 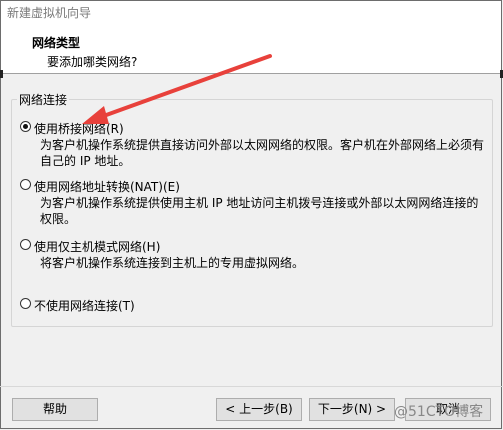 I want to click on option-label: 使用仅主机模式网络(H), so click(x=97, y=246).